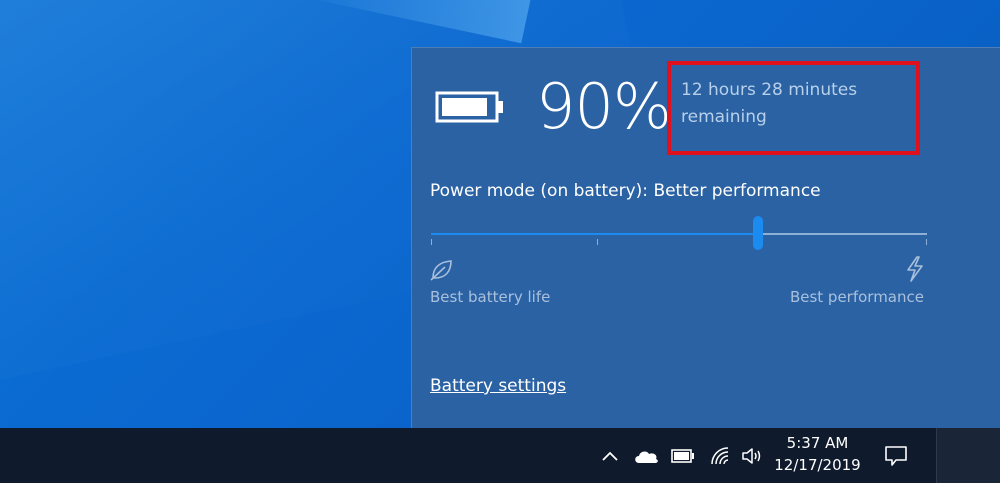  Describe the element at coordinates (610, 455) in the screenshot. I see `chevron-up-icon` at that location.